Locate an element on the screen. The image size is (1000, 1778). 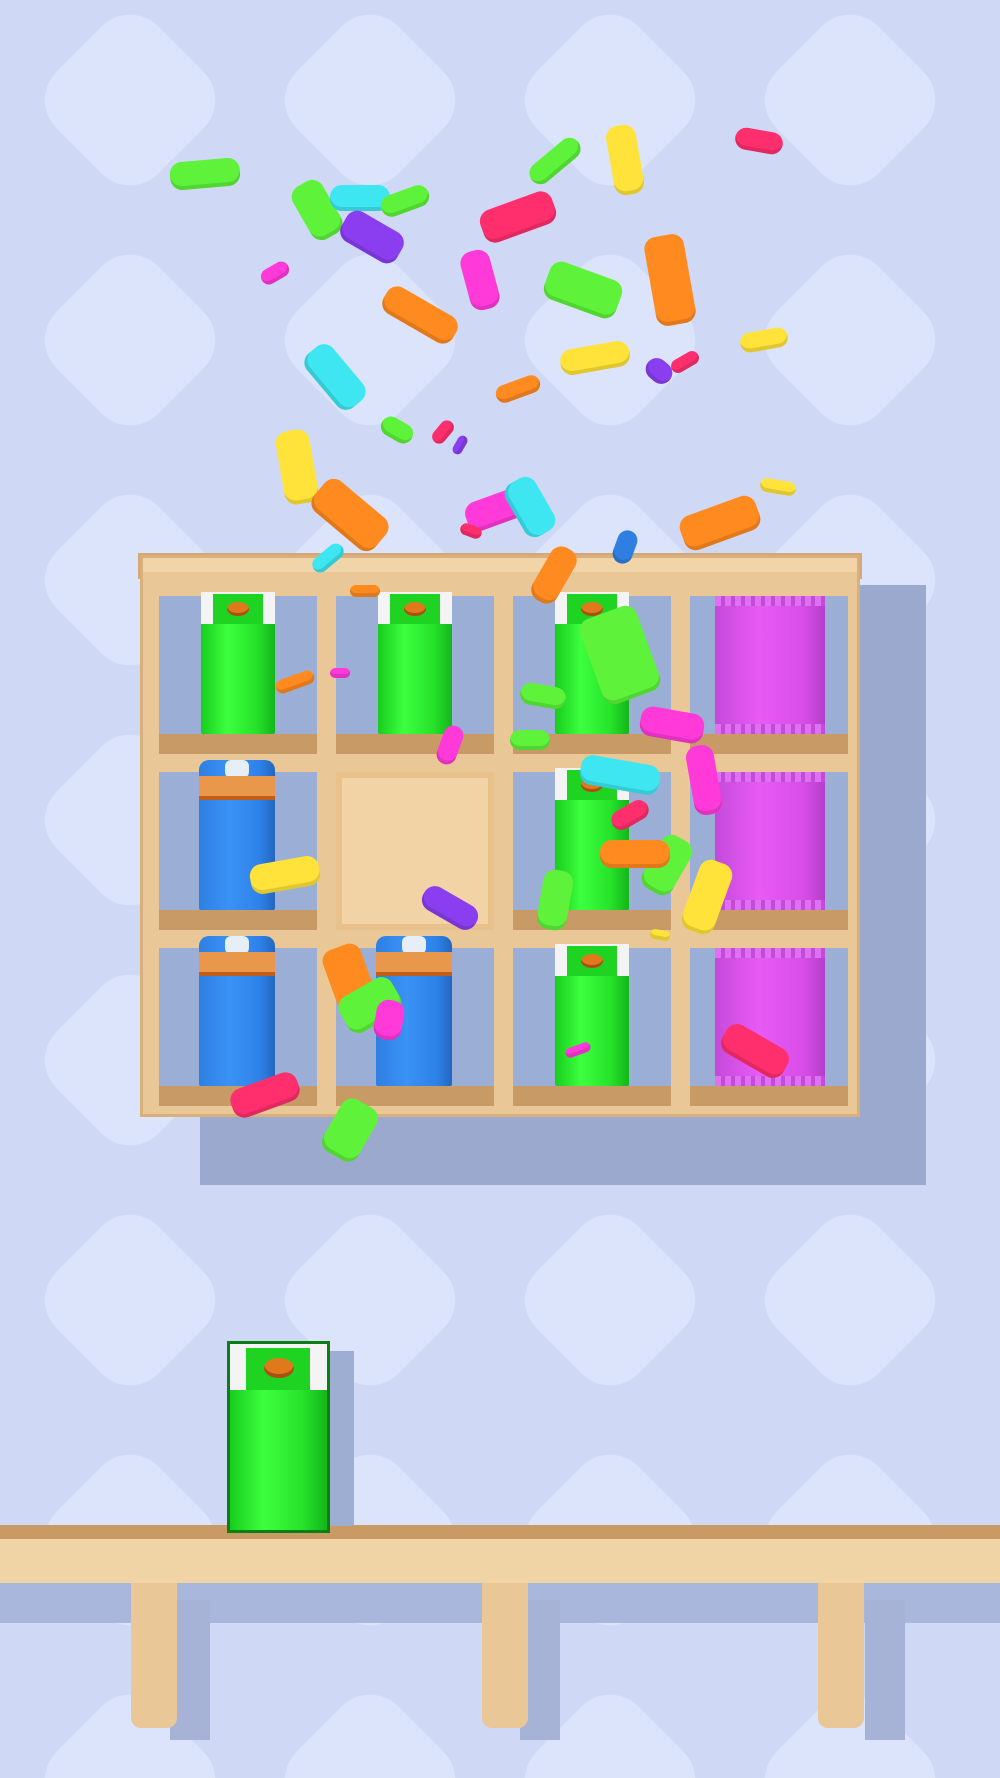
wooden-shelf is located at coordinates (500, 1554).